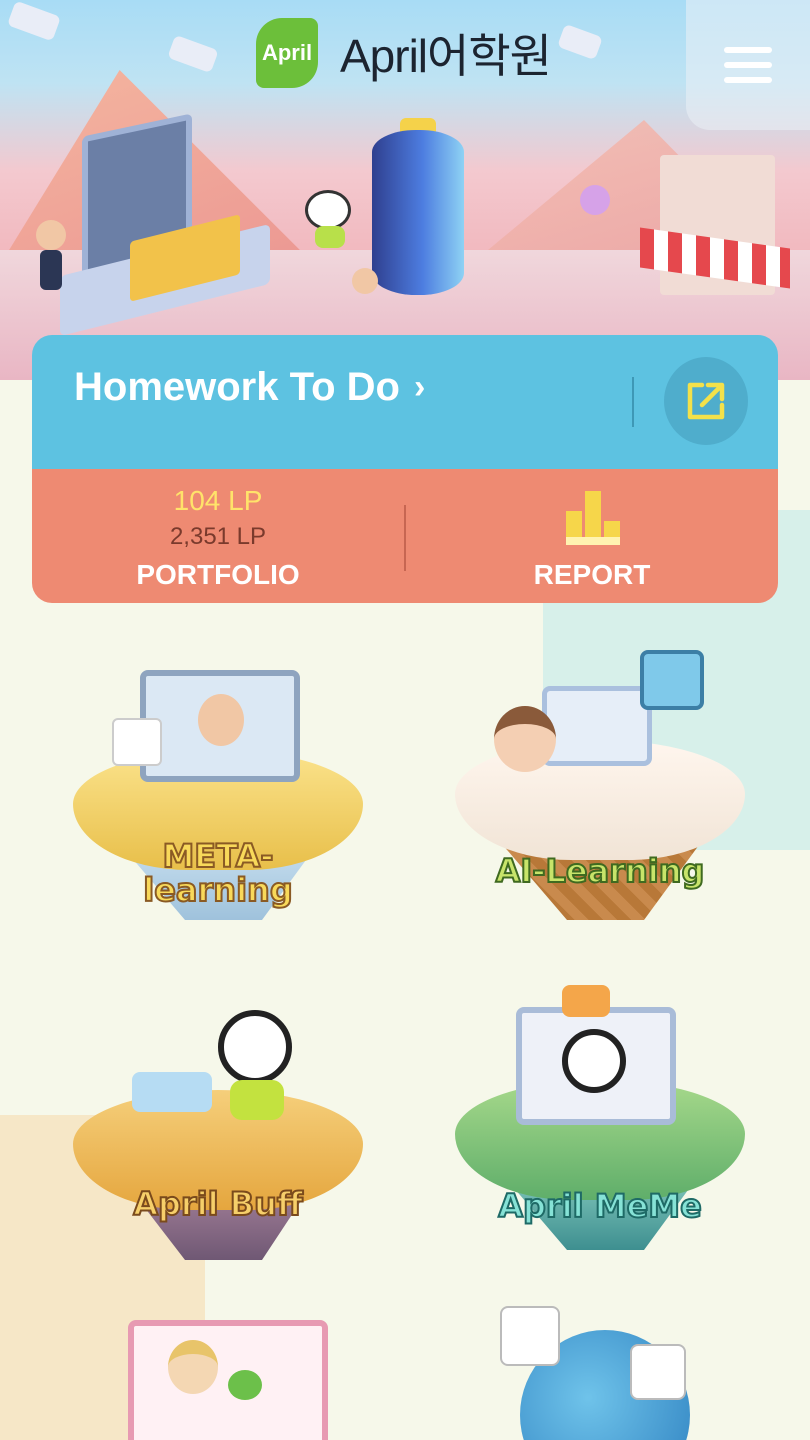  What do you see at coordinates (419, 387) in the screenshot?
I see `chevron-right-icon: ›` at bounding box center [419, 387].